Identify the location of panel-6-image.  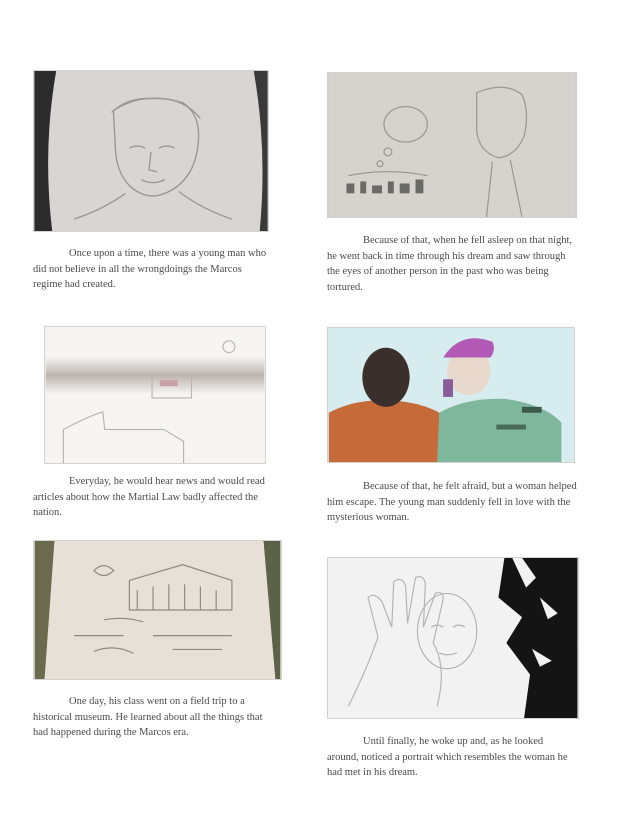
(453, 638).